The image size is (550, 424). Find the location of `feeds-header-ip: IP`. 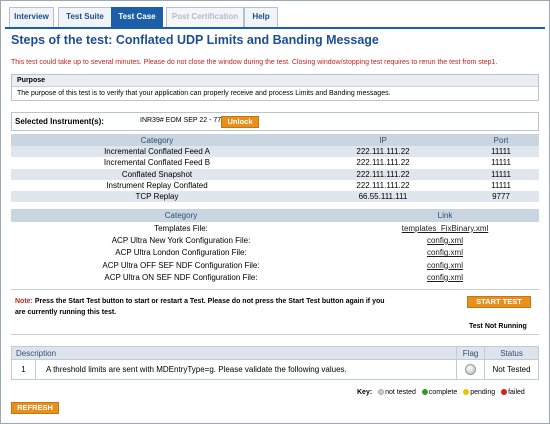

feeds-header-ip: IP is located at coordinates (383, 140).